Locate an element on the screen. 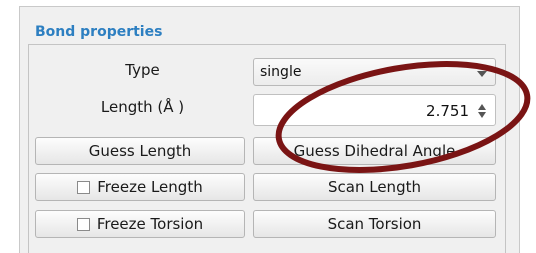 This screenshot has height=253, width=536. freeze-length-button: Freeze Length is located at coordinates (140, 187).